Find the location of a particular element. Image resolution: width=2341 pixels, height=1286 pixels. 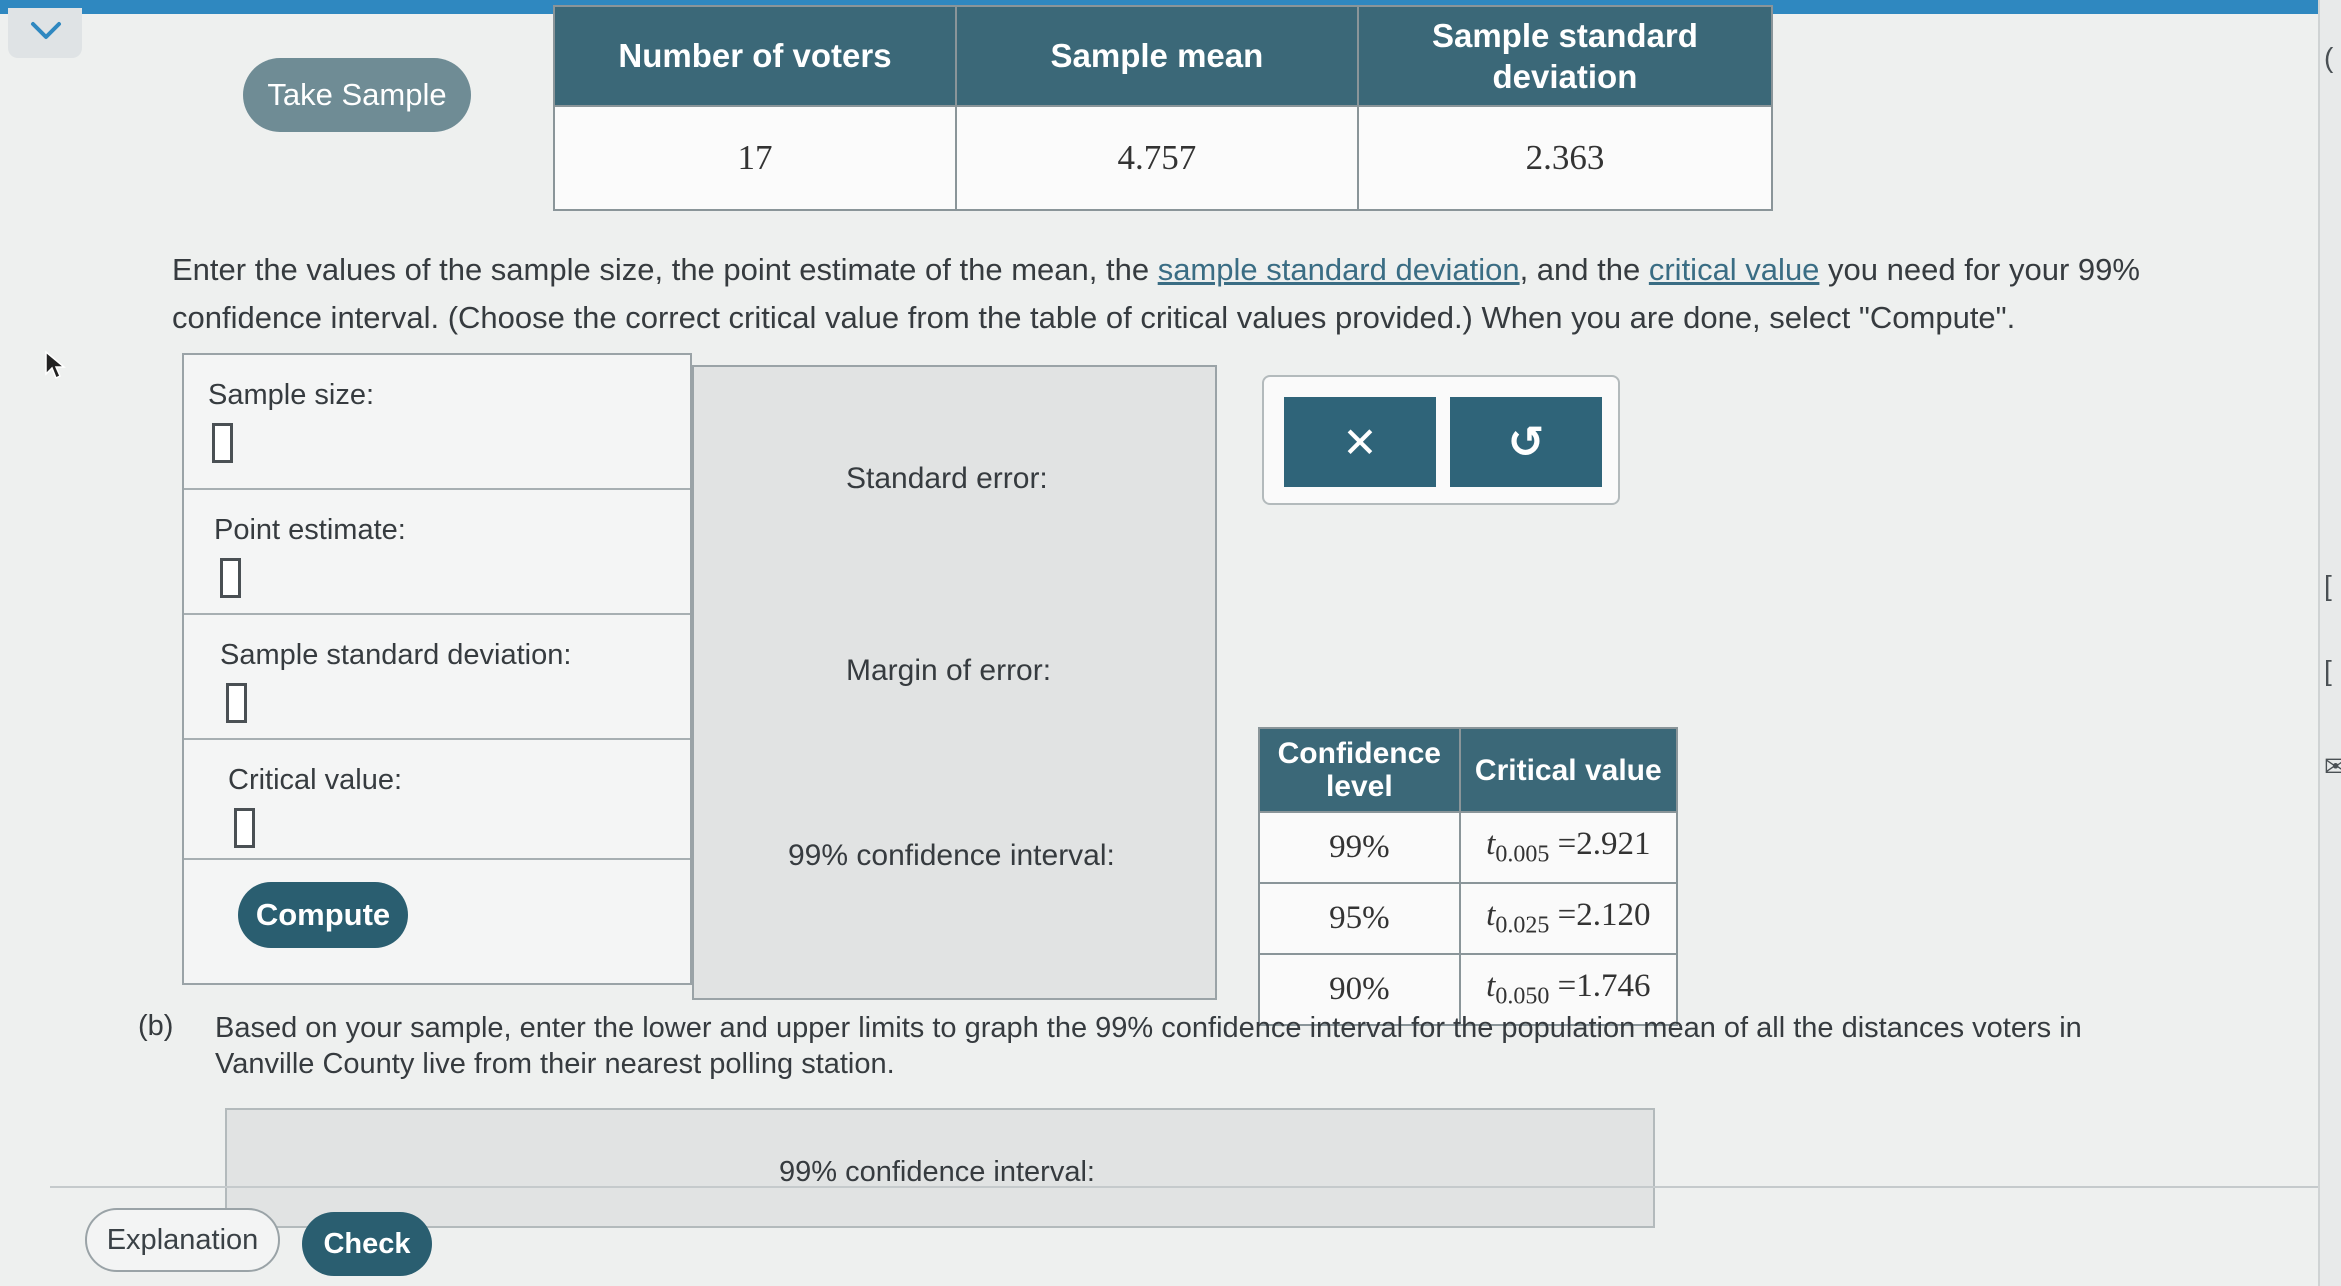

undo-icon: ↺ is located at coordinates (1526, 442).